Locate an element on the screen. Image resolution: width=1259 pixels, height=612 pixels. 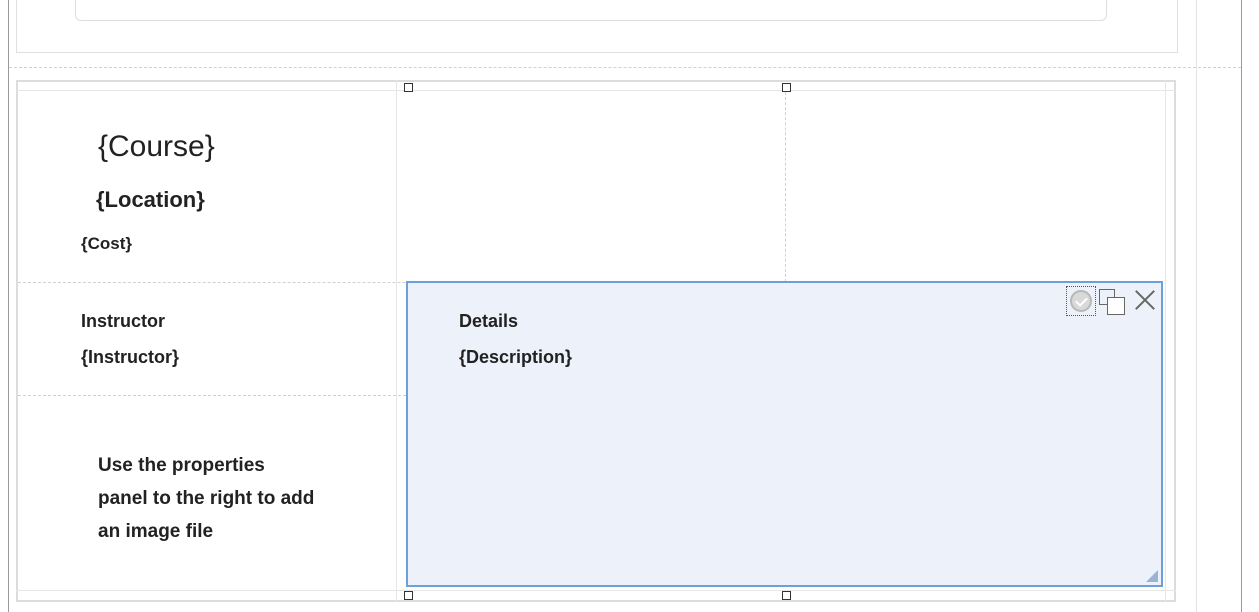
instructor-heading: Instructor is located at coordinates (123, 321).